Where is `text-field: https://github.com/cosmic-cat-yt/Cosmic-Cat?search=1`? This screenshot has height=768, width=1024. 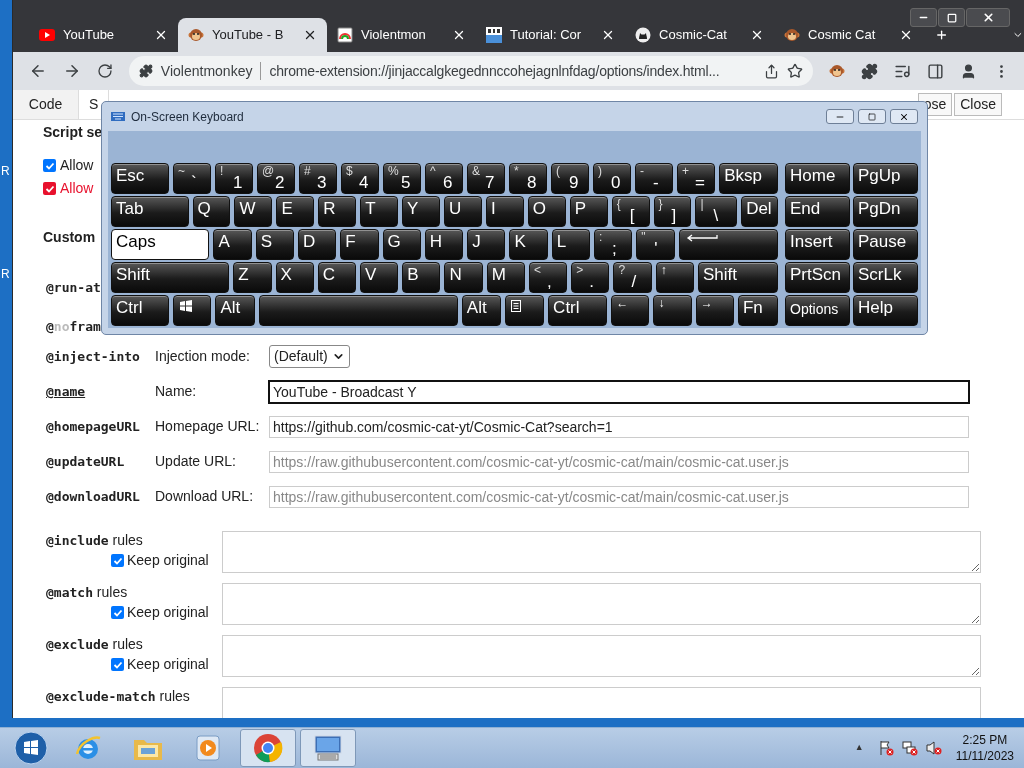
text-field: https://github.com/cosmic-cat-yt/Cosmic-Cat?search=1 is located at coordinates (619, 426).